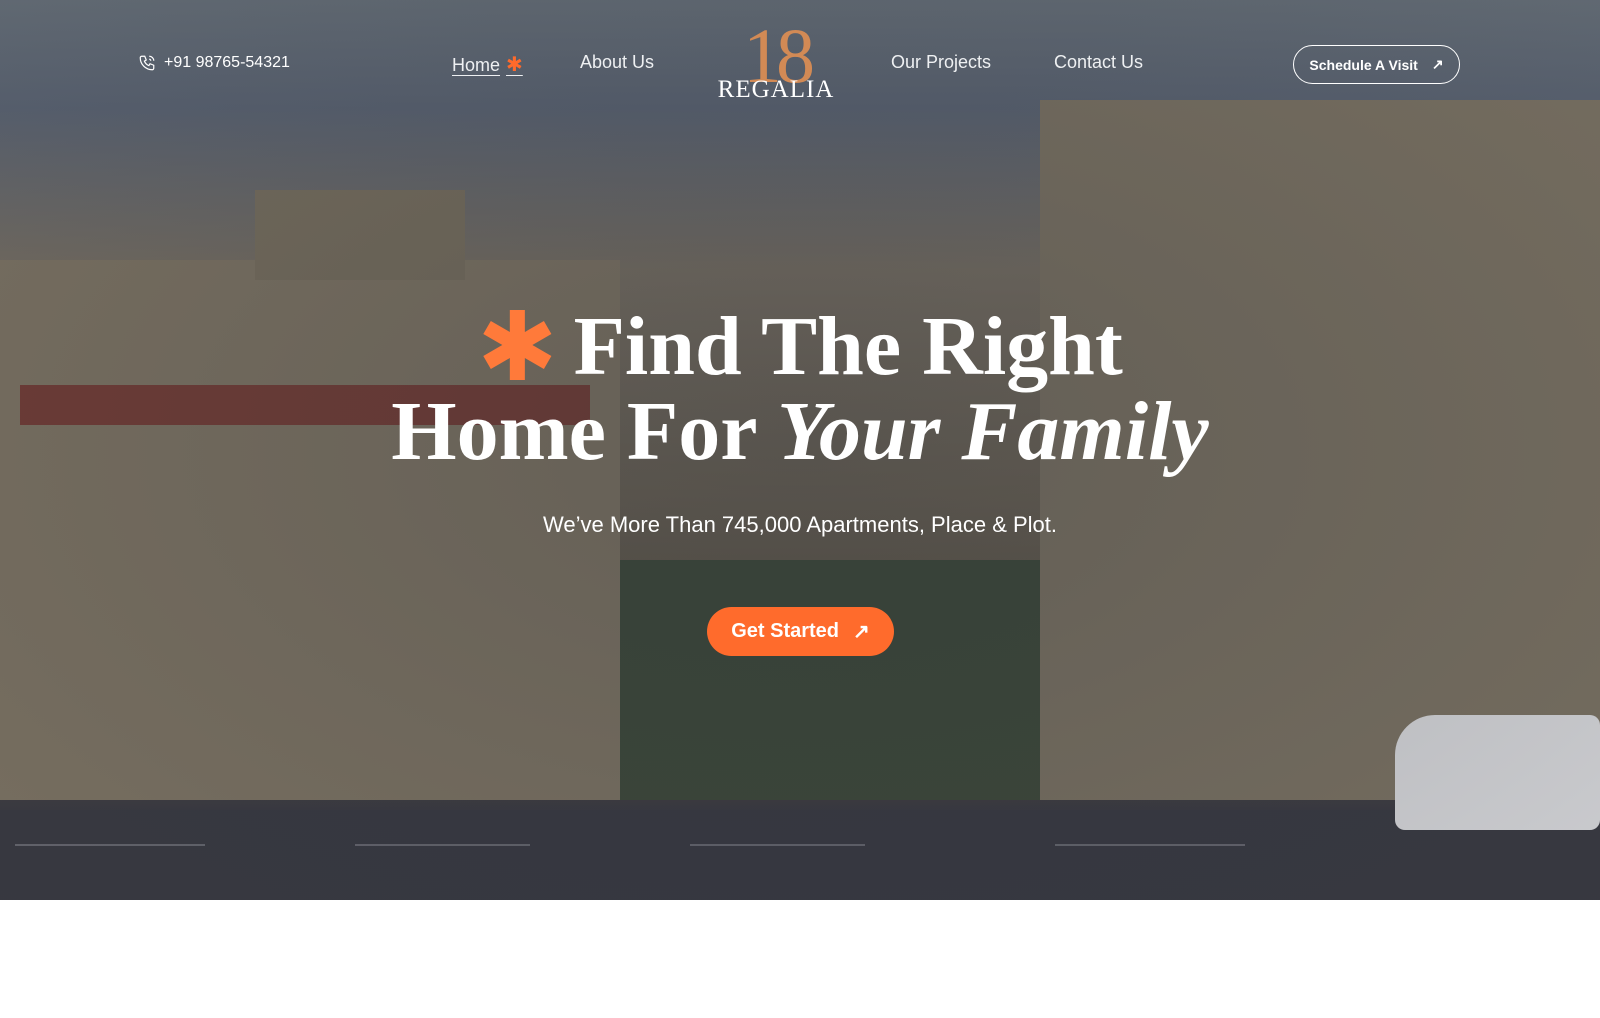 The width and height of the screenshot is (1600, 1018). I want to click on title-plain: Home For, so click(573, 431).